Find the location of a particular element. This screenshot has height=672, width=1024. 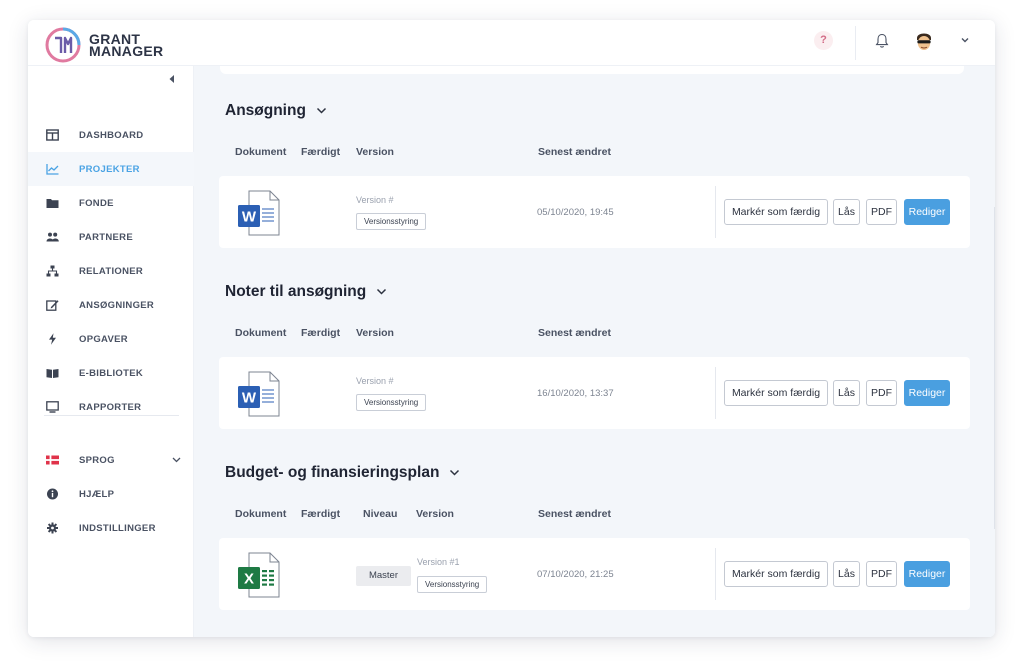

folder-icon is located at coordinates (52, 203).